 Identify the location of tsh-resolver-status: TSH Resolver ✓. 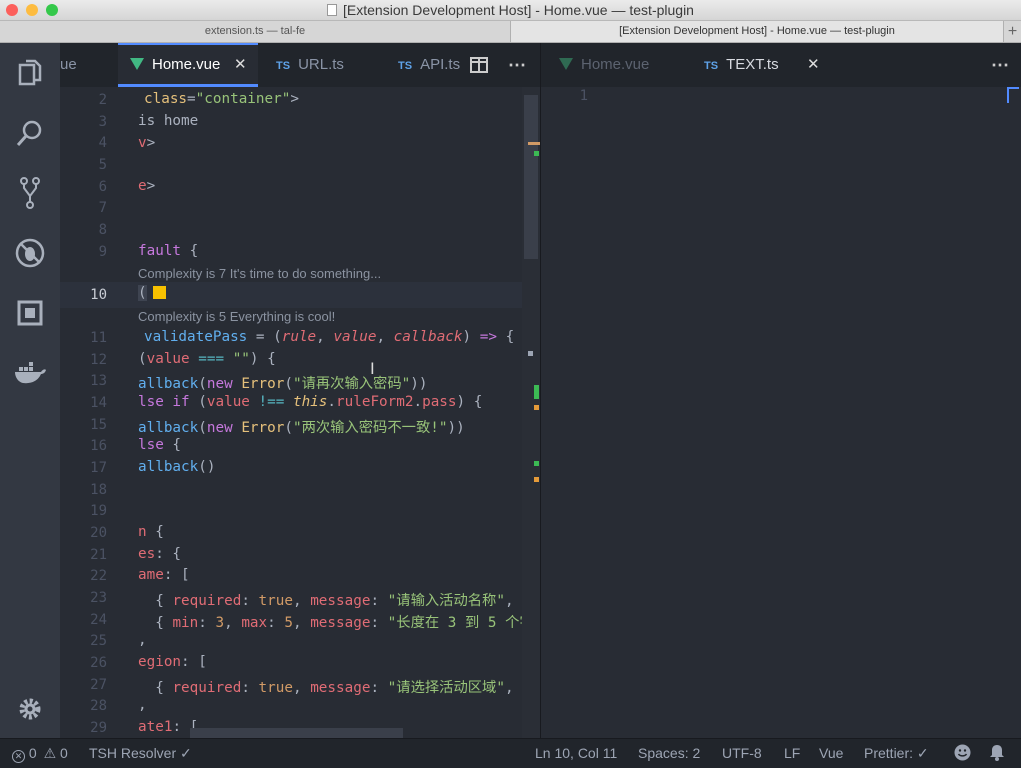
(140, 753).